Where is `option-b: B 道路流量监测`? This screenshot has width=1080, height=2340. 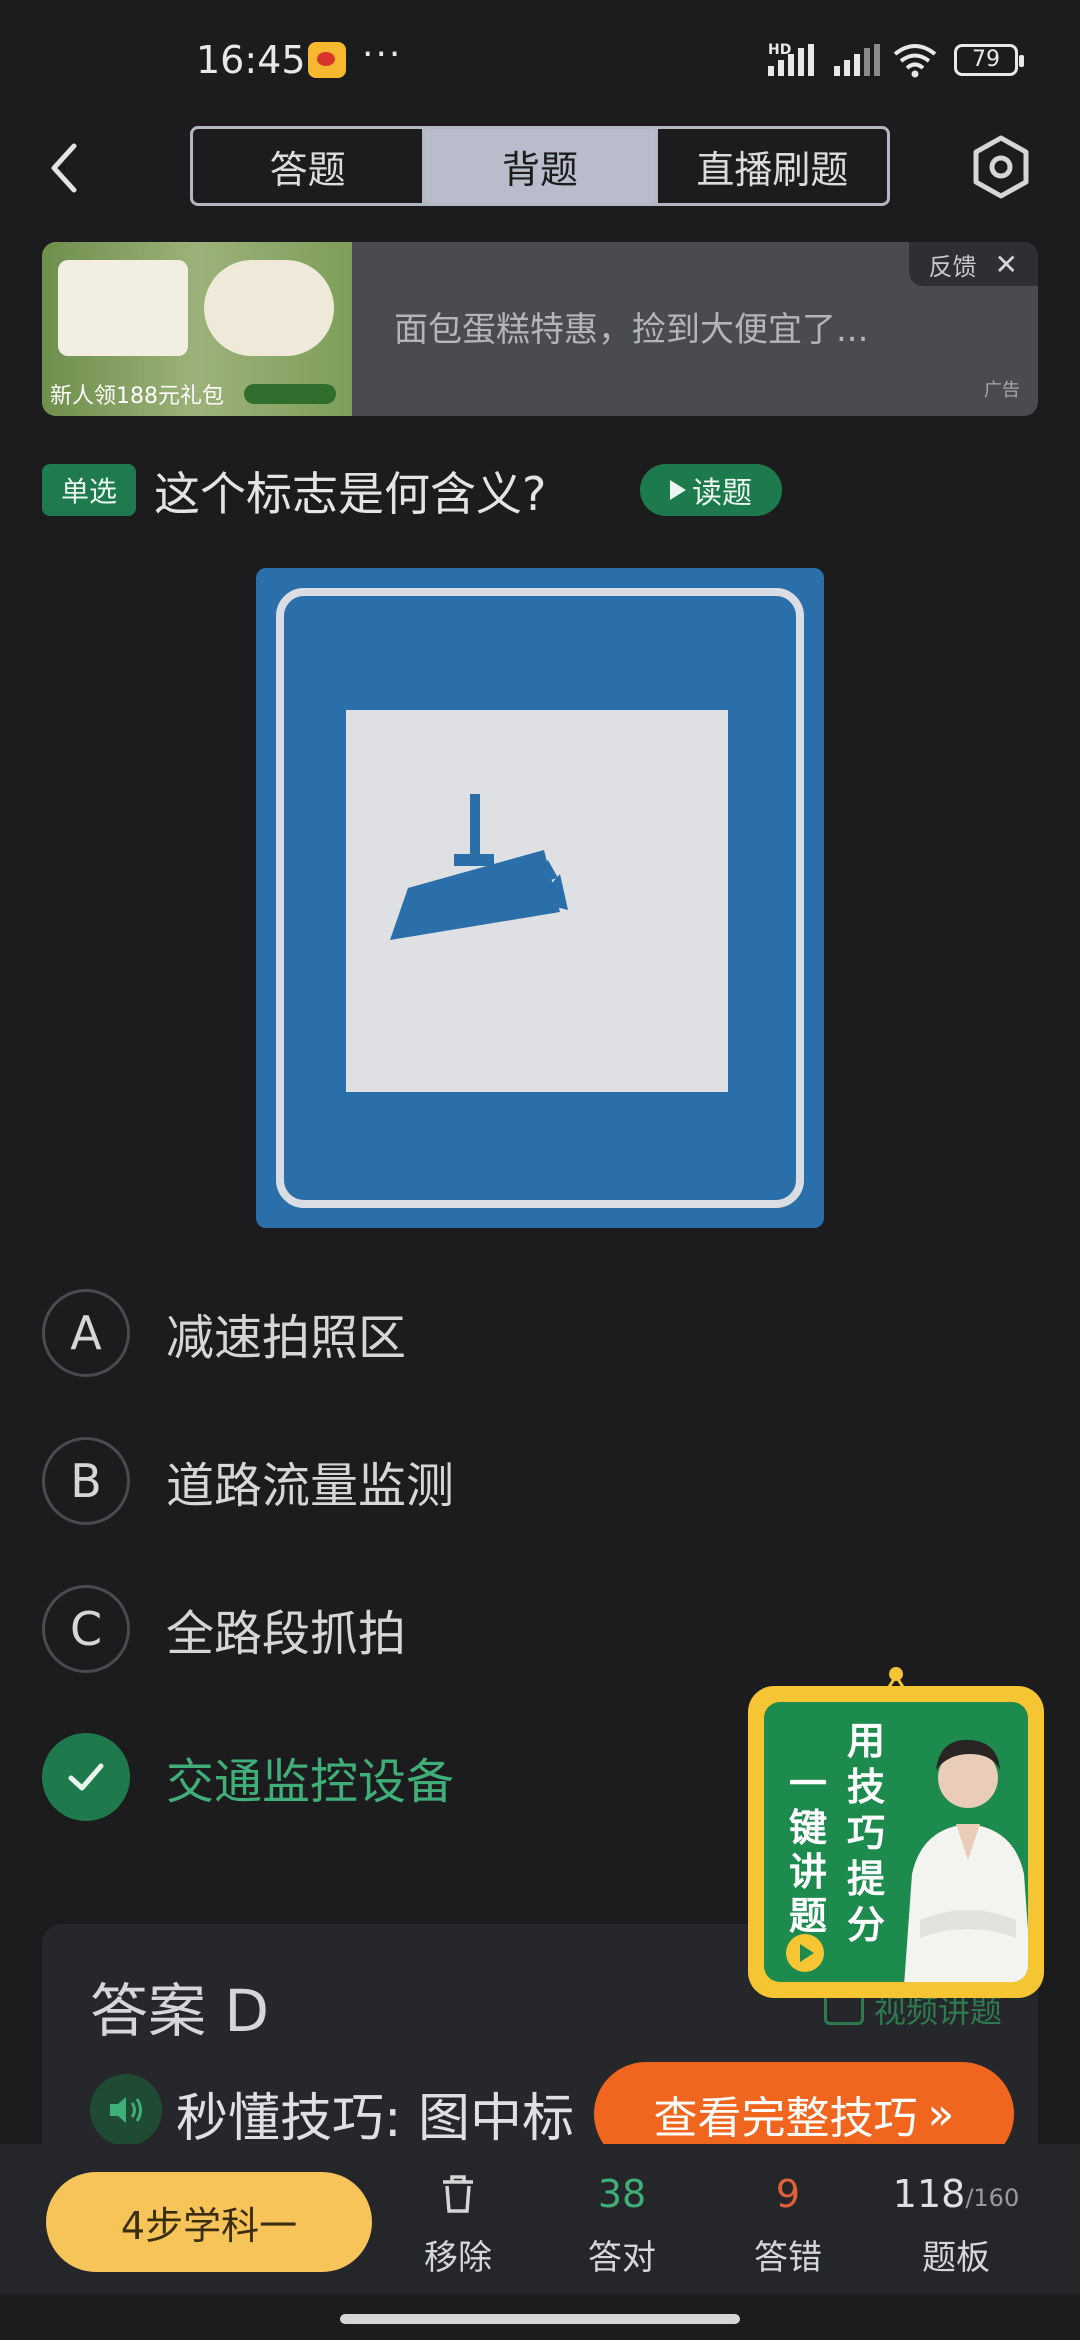 option-b: B 道路流量监测 is located at coordinates (392, 1481).